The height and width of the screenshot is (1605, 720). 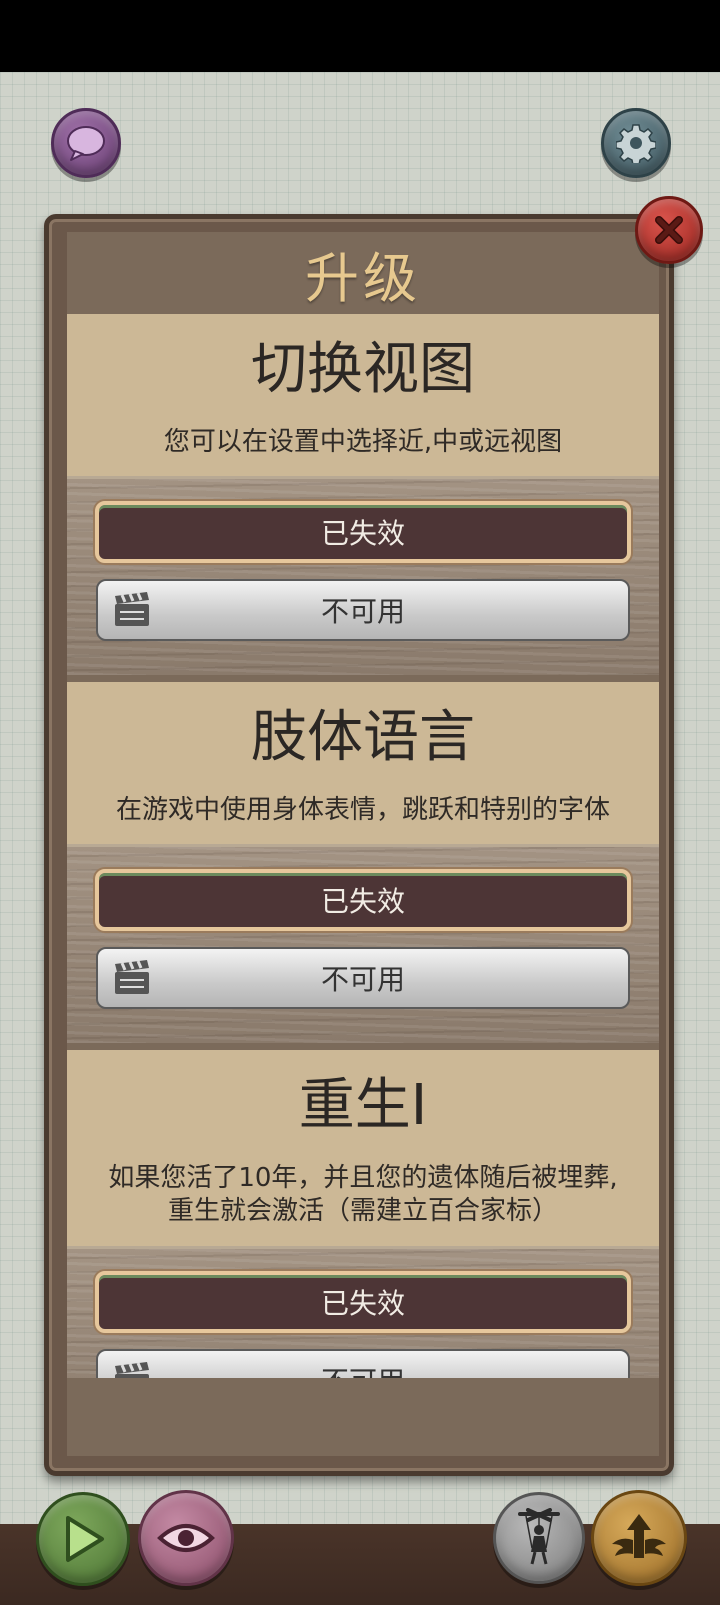 What do you see at coordinates (362, 810) in the screenshot?
I see `upgrade-description: 在游戏中使用身体表情，跳跃和特别的字体` at bounding box center [362, 810].